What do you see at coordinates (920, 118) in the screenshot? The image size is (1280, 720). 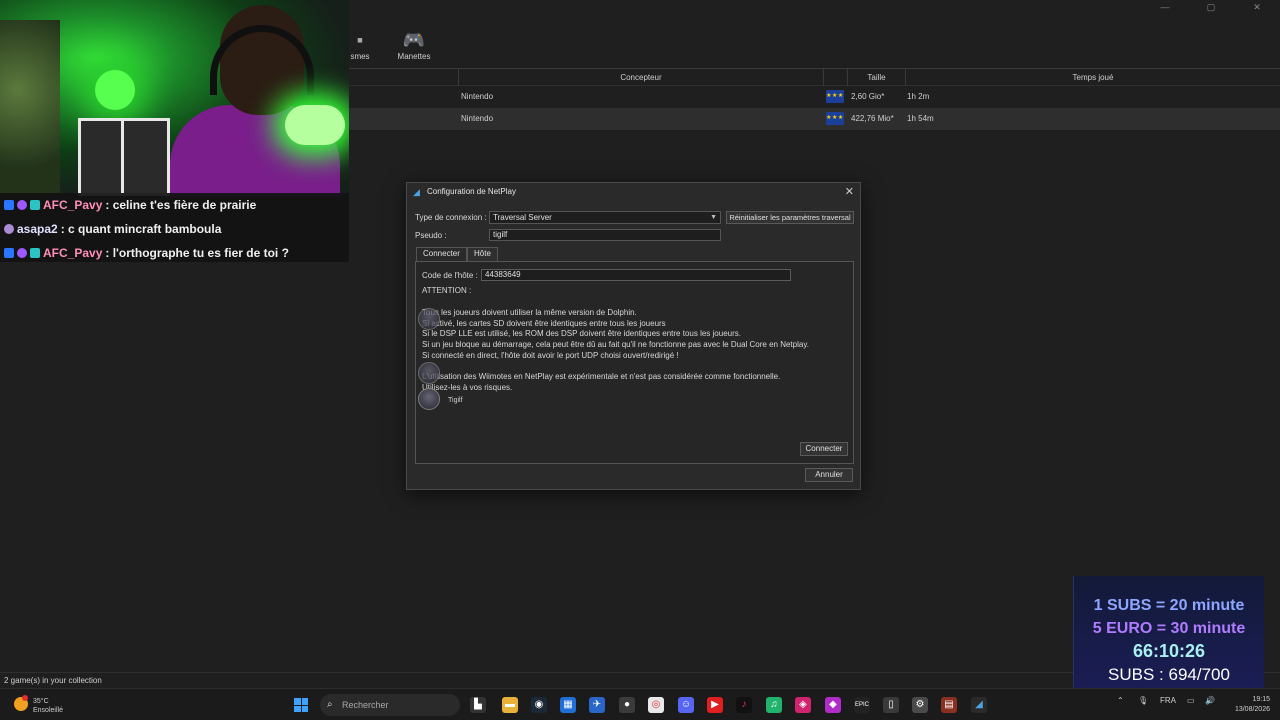 I see `game-playtime: 1h 54m` at bounding box center [920, 118].